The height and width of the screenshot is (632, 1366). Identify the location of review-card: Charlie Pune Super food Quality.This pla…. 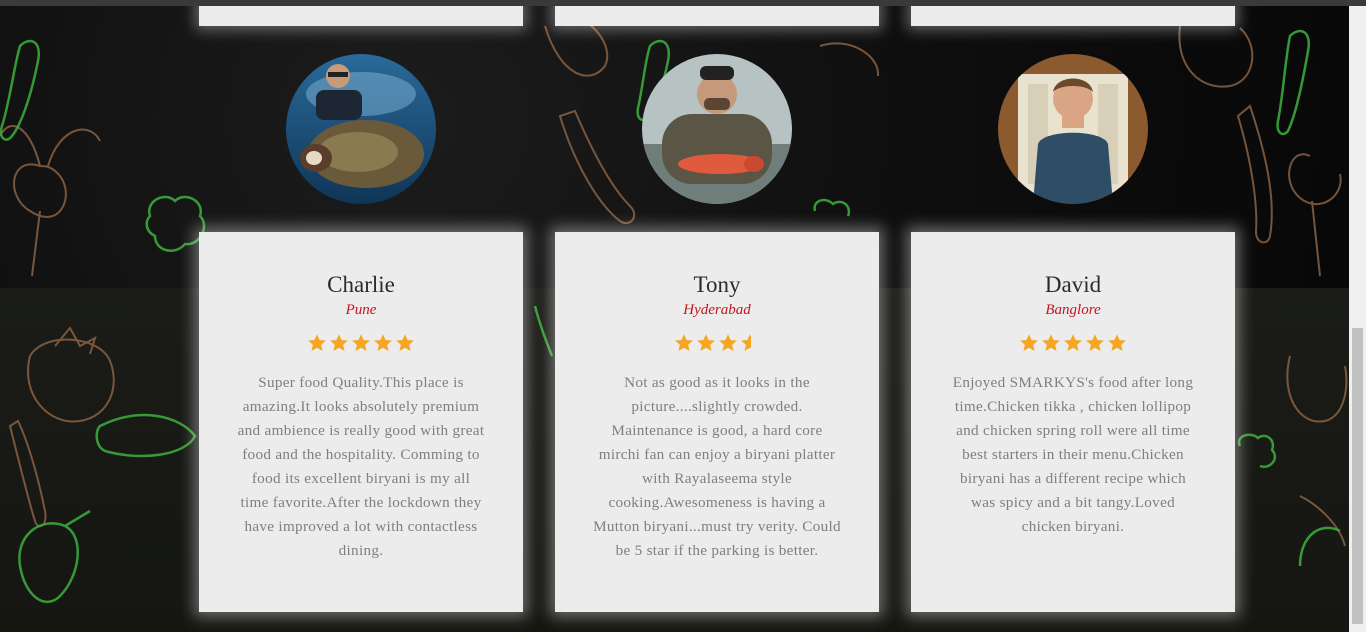
(361, 422).